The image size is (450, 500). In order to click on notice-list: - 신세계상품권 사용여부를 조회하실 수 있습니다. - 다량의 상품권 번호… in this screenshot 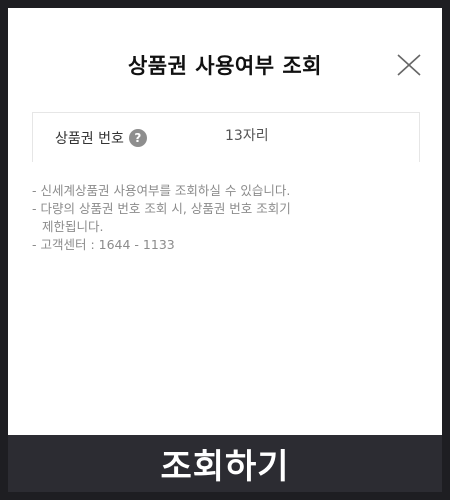, I will do `click(227, 218)`.